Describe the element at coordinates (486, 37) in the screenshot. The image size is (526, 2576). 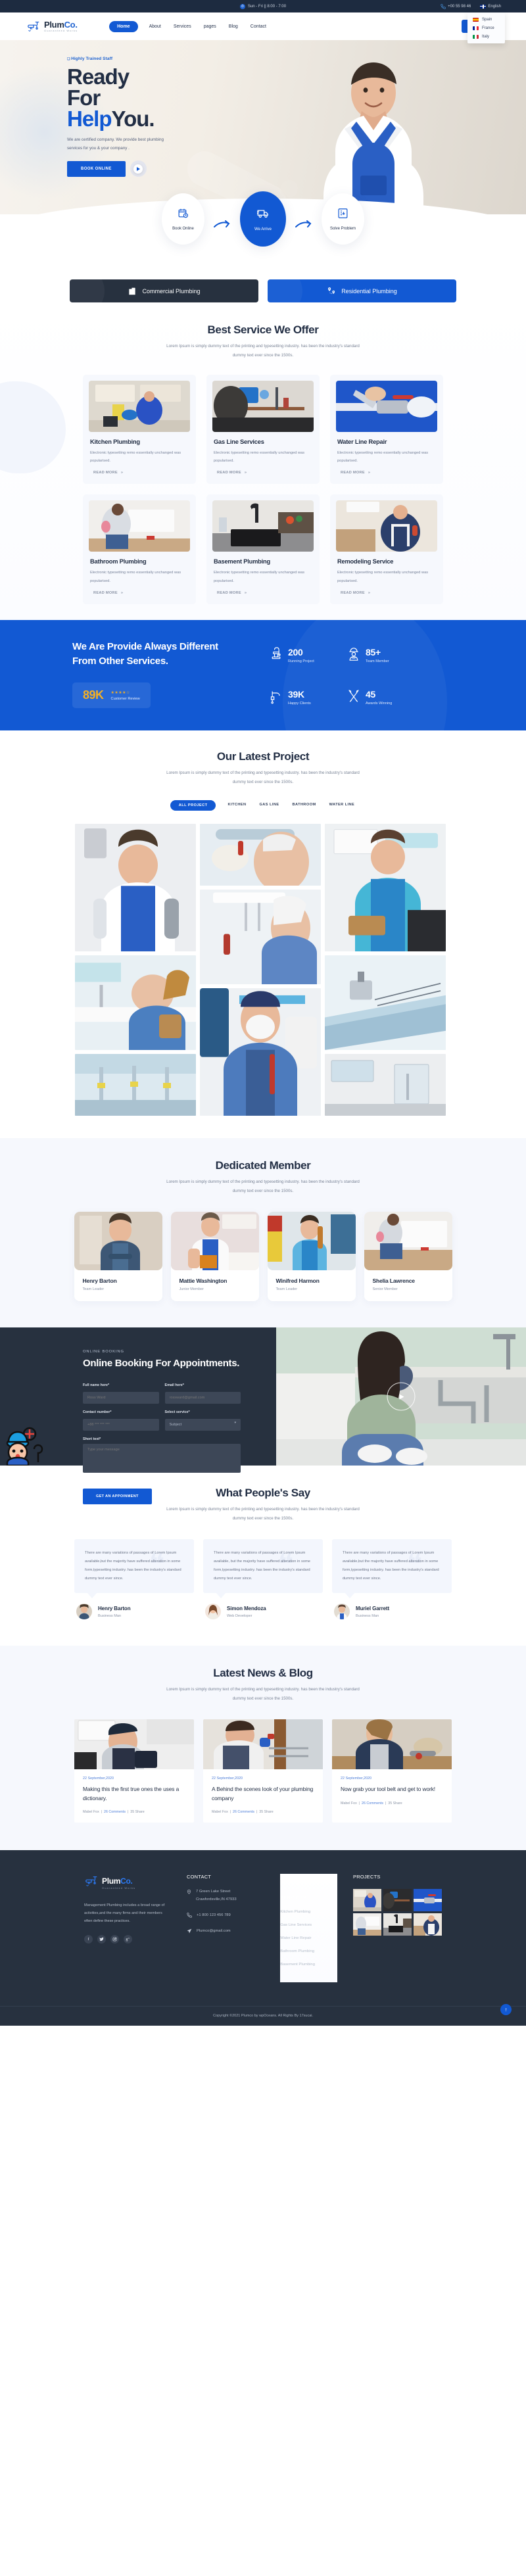
I see `language-option-italy: Italy` at that location.